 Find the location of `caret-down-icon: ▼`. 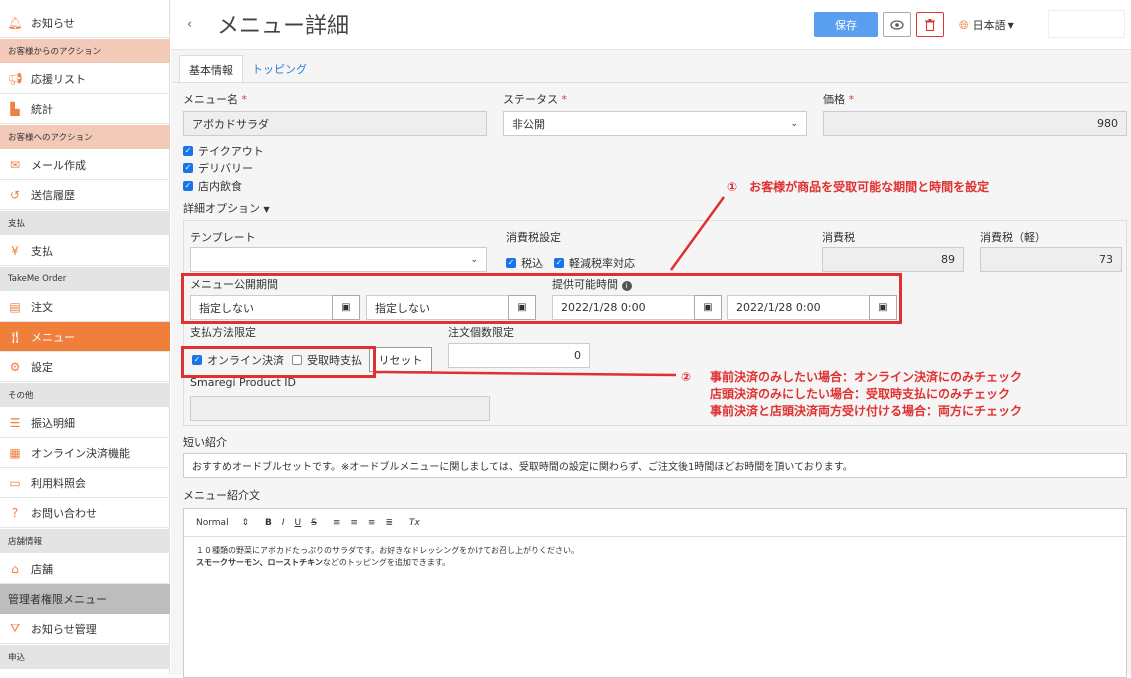

caret-down-icon: ▼ is located at coordinates (266, 209).